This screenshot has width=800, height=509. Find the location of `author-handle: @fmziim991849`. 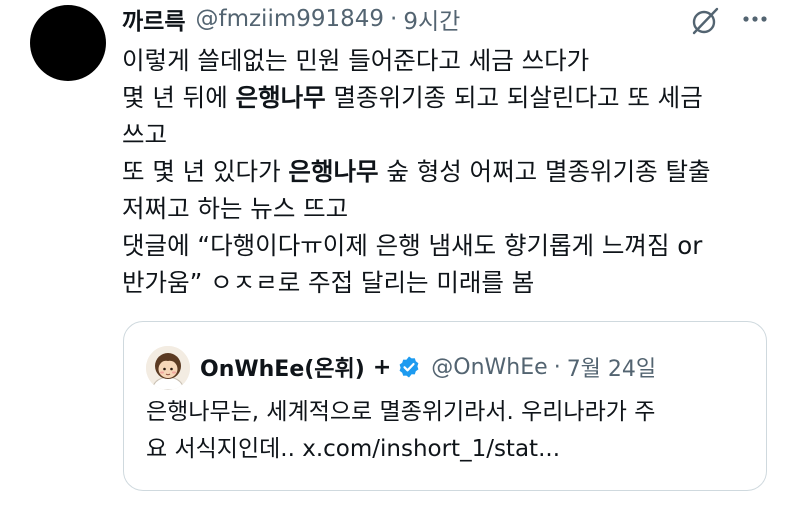

author-handle: @fmziim991849 is located at coordinates (289, 19).